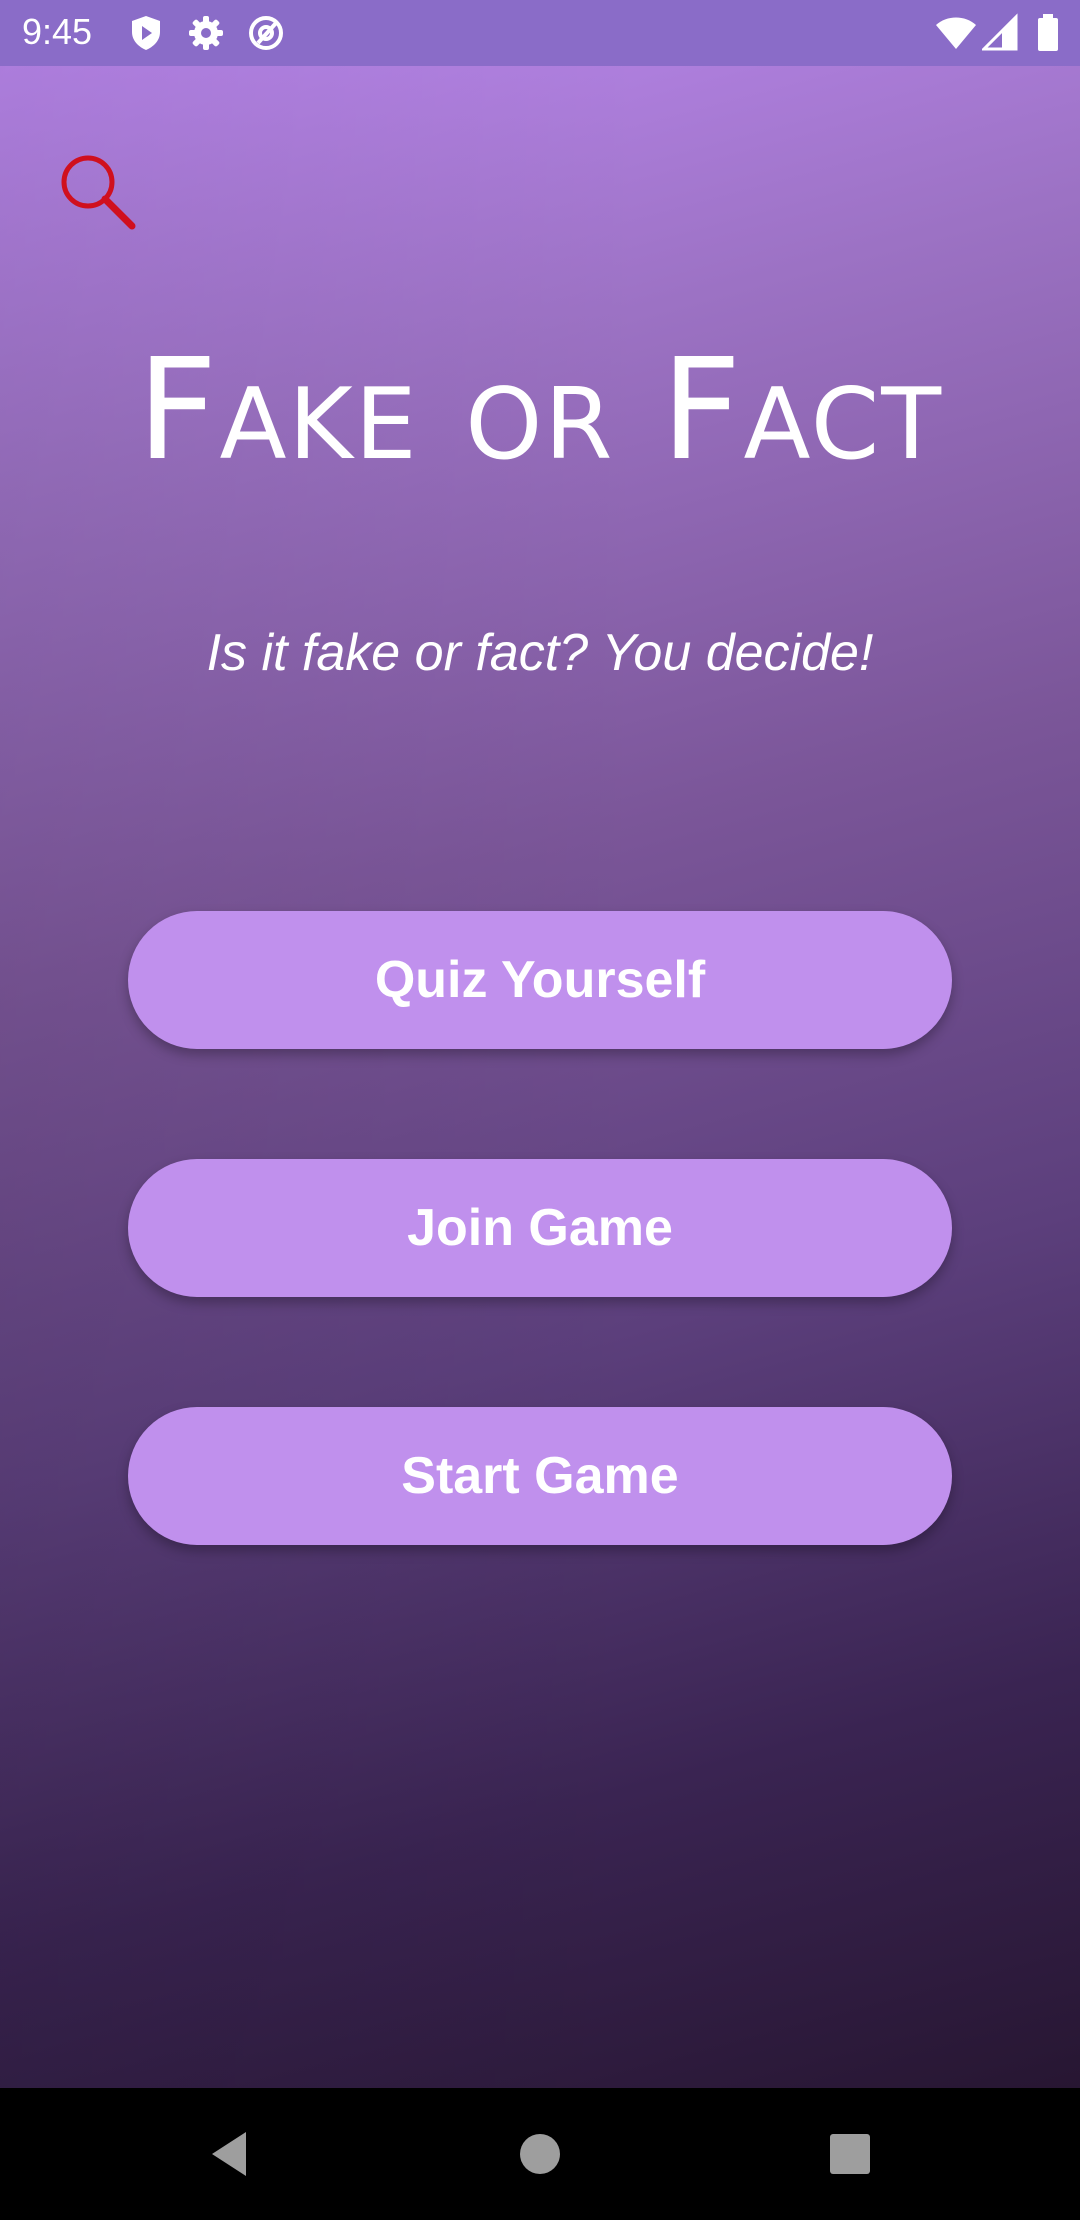  I want to click on cellular-signal-icon, so click(1000, 32).